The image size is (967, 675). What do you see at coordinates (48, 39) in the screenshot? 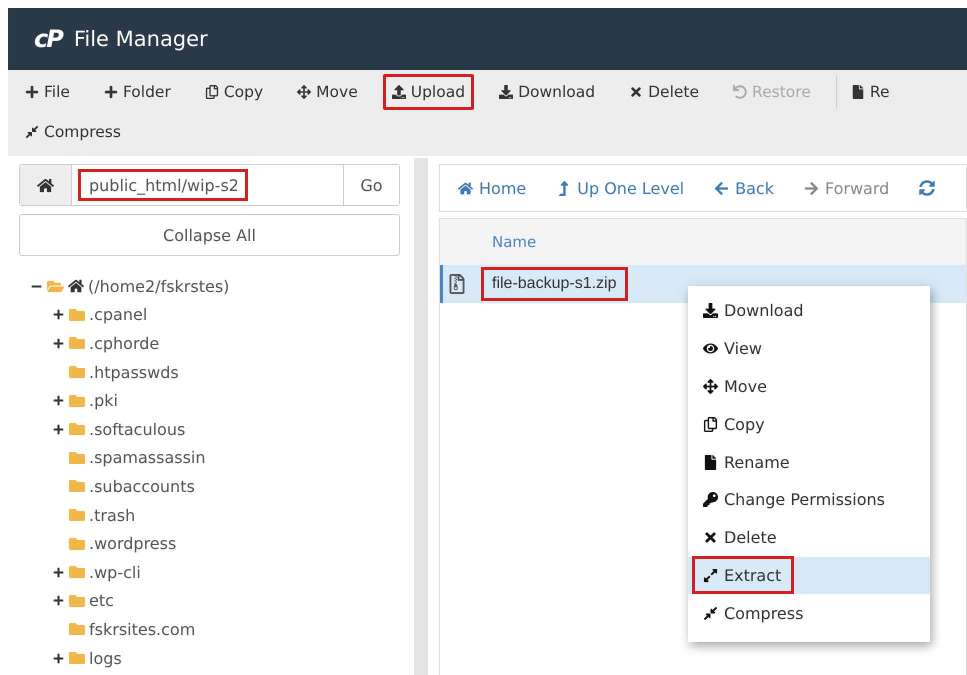
I see `logo: cP` at bounding box center [48, 39].